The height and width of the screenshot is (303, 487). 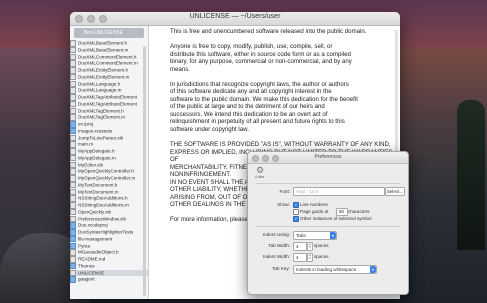 I want to click on file-list-item-label: Images.xcassets, so click(x=95, y=131).